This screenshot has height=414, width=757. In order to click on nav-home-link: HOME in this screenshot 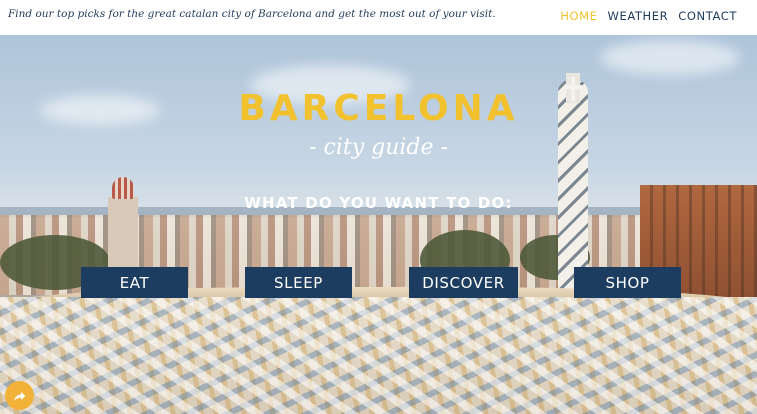, I will do `click(578, 16)`.